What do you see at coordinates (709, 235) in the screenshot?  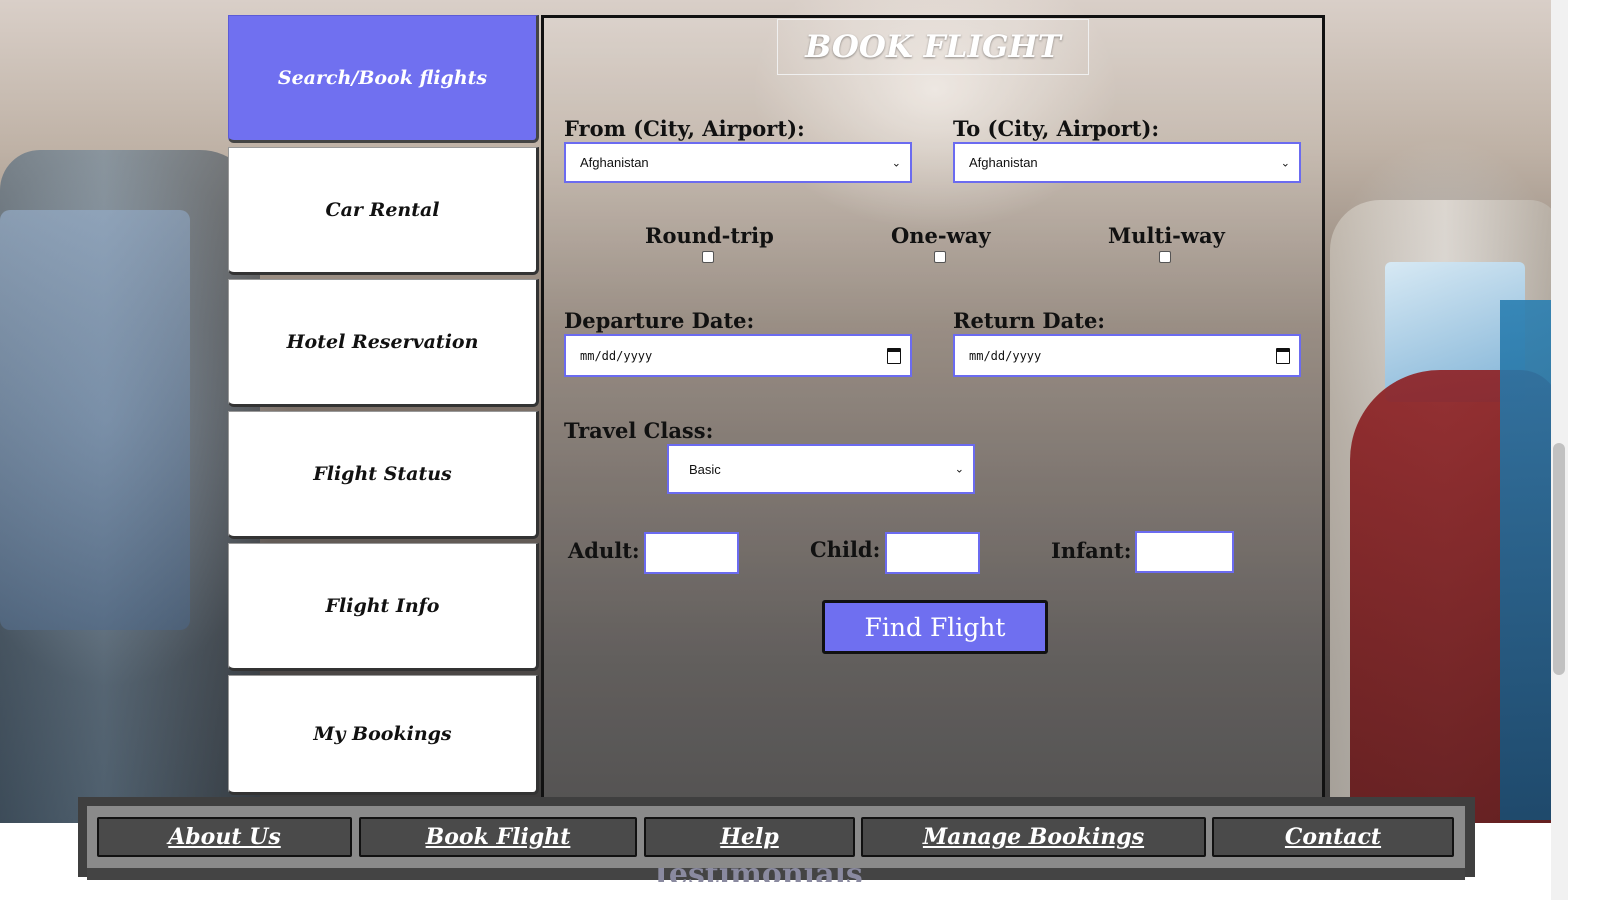 I see `round-trip-label: Round-trip` at bounding box center [709, 235].